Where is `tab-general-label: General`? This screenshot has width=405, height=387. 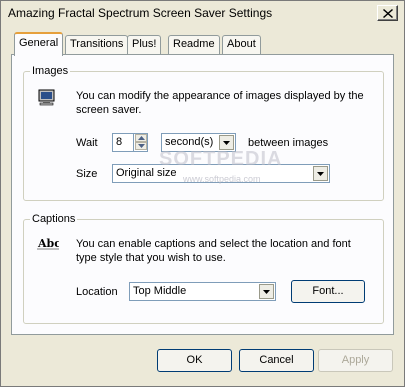
tab-general-label: General is located at coordinates (39, 43).